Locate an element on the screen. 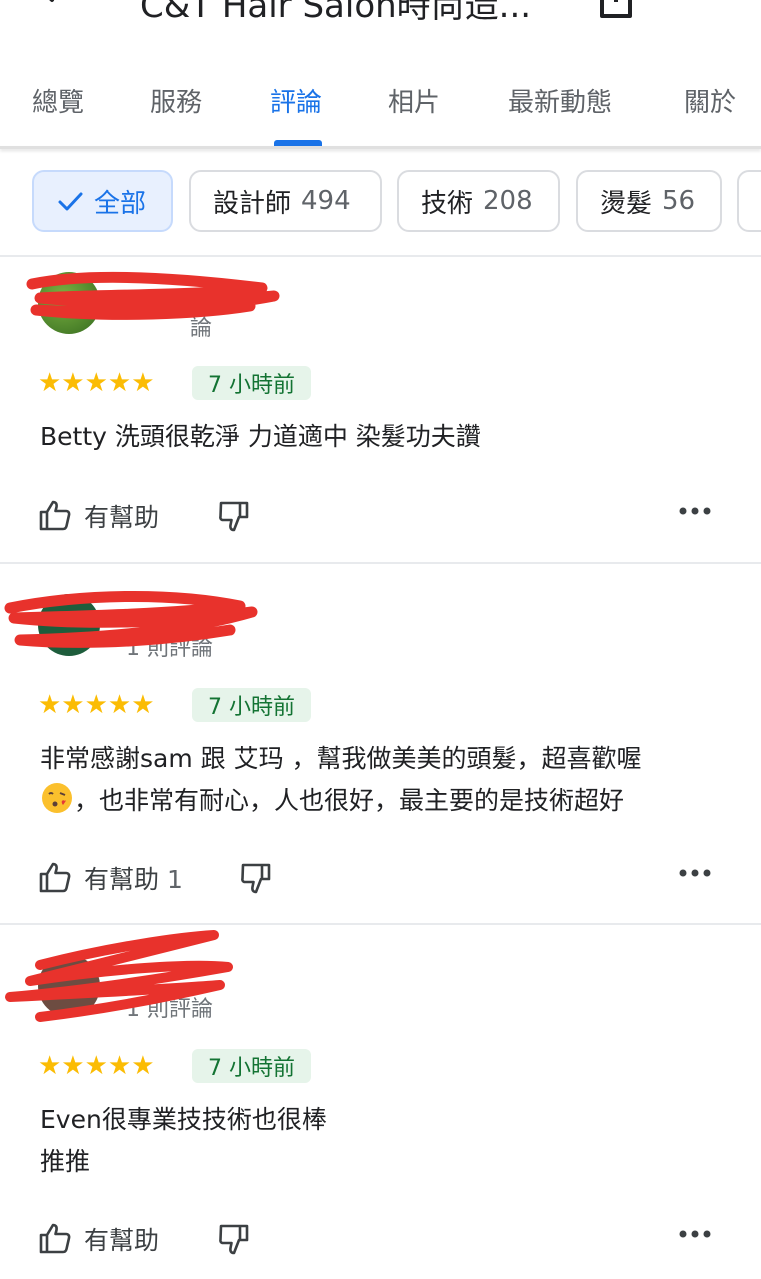  chip-perm: 燙髮 56 is located at coordinates (649, 201).